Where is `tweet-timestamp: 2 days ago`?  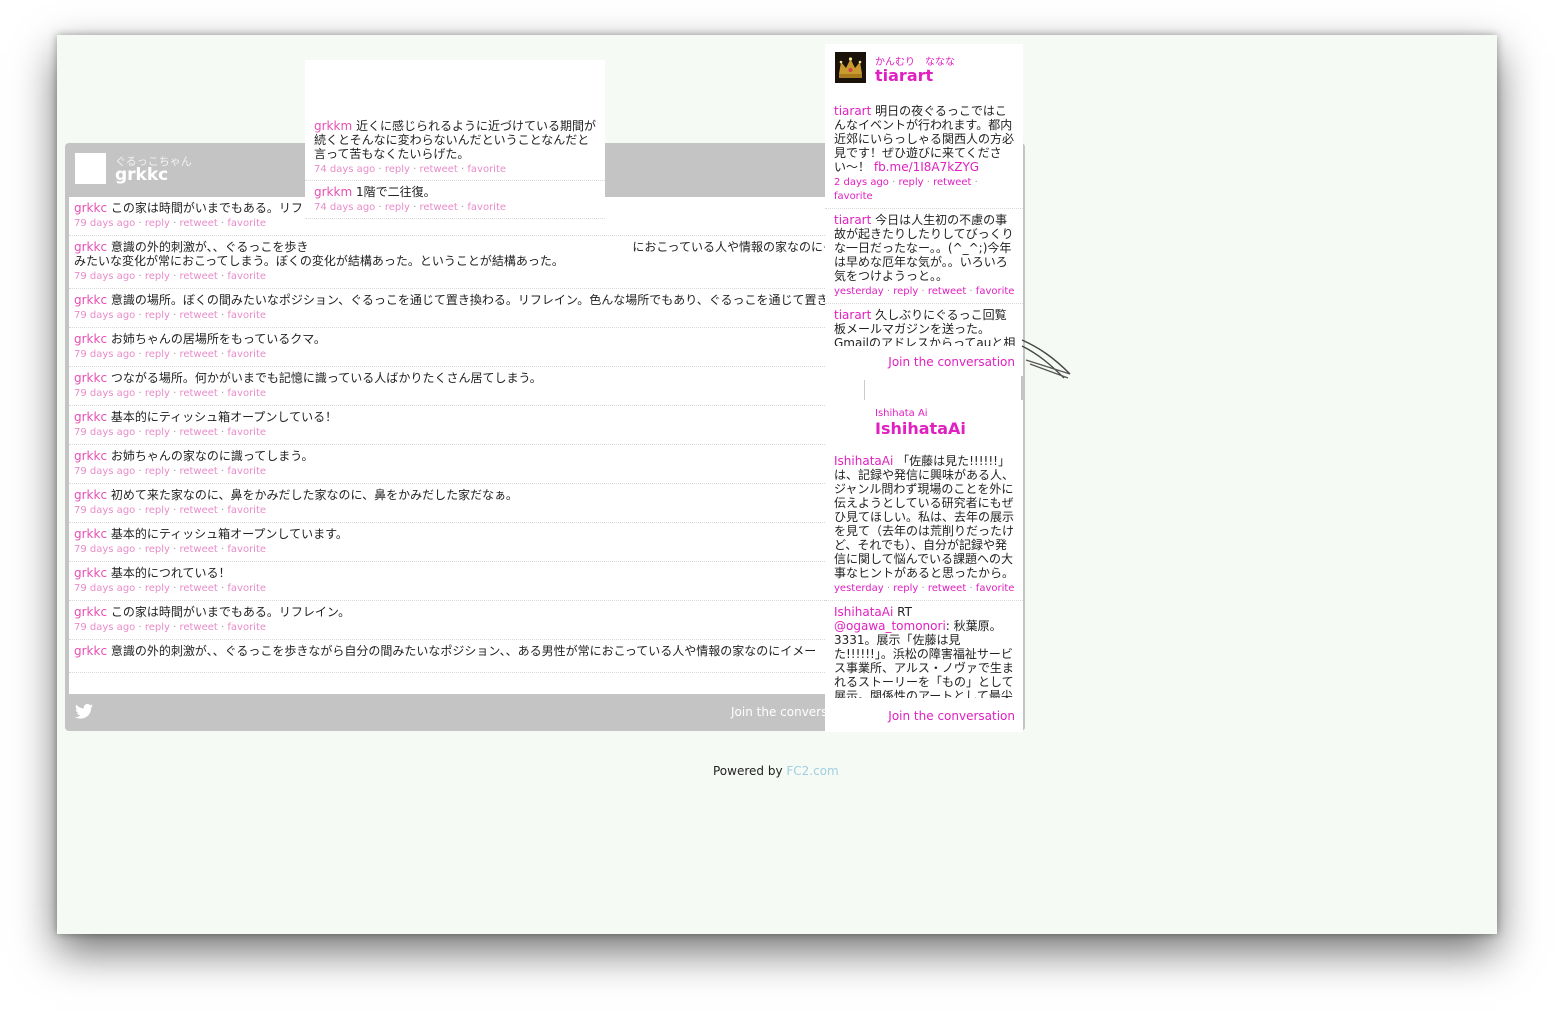
tweet-timestamp: 2 days ago is located at coordinates (861, 182).